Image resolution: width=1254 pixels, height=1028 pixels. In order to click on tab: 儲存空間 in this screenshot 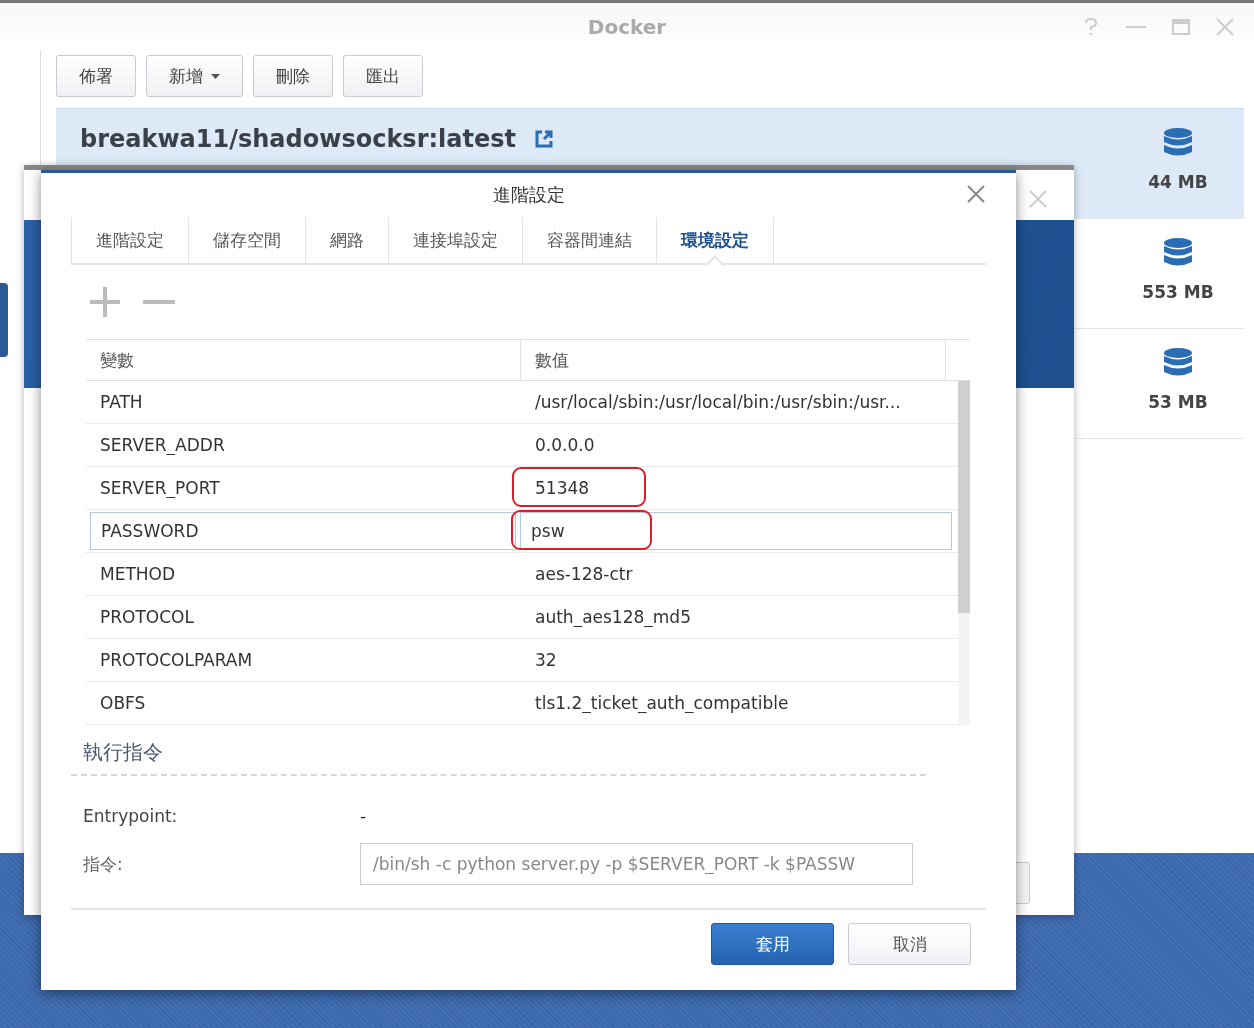, I will do `click(247, 240)`.